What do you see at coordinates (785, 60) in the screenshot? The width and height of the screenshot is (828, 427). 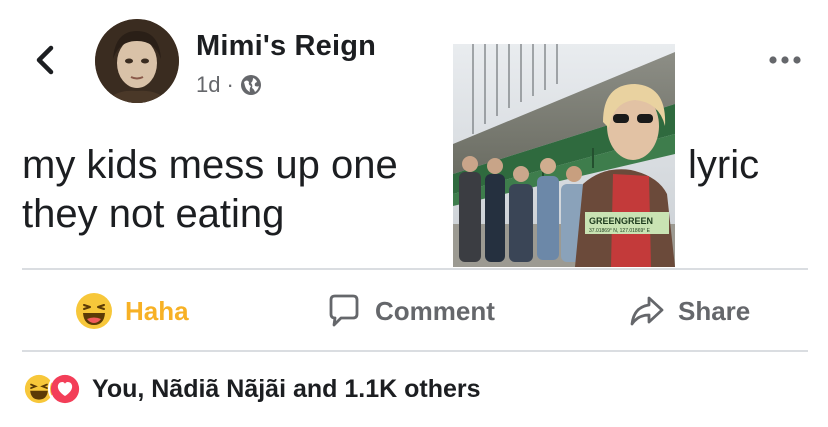 I see `more-icon` at bounding box center [785, 60].